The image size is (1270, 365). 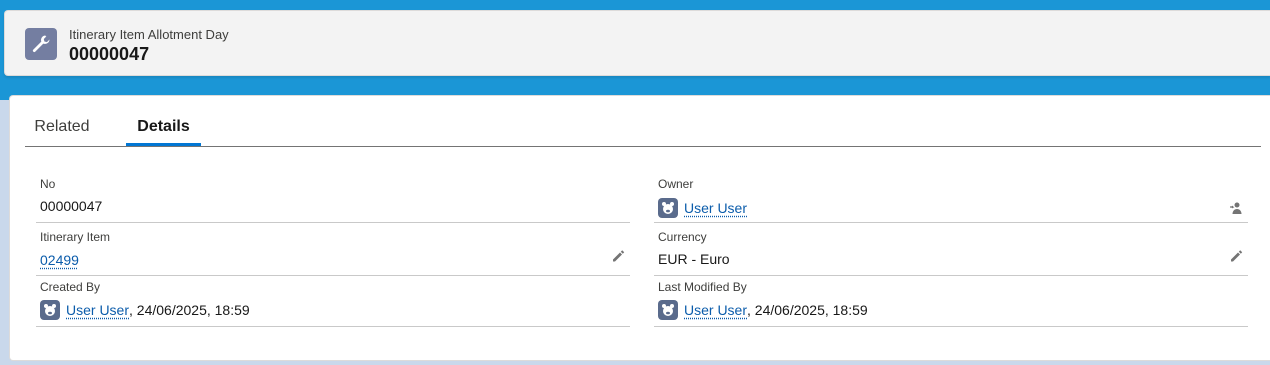 I want to click on created-date: , 24/06/2025, 18:59, so click(x=189, y=310).